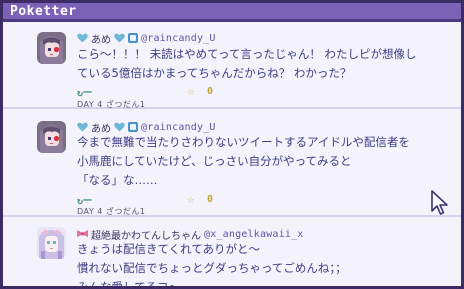 This screenshot has height=289, width=464. What do you see at coordinates (254, 234) in the screenshot?
I see `user-handle: @x_angelkawaii_x` at bounding box center [254, 234].